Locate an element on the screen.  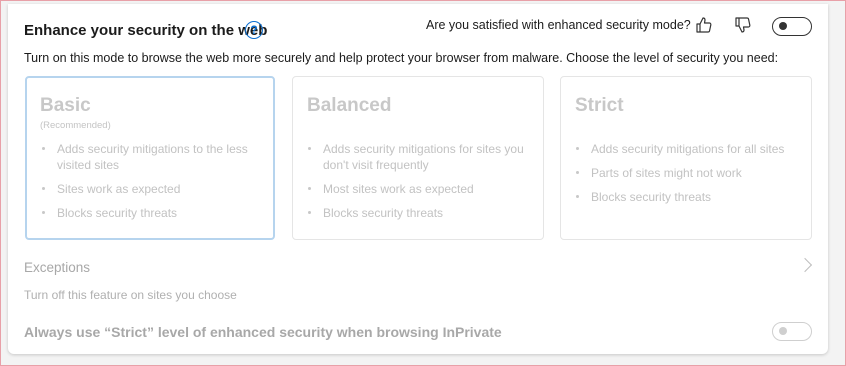
level-bullet: Adds security mitigations for all sites is located at coordinates (691, 149).